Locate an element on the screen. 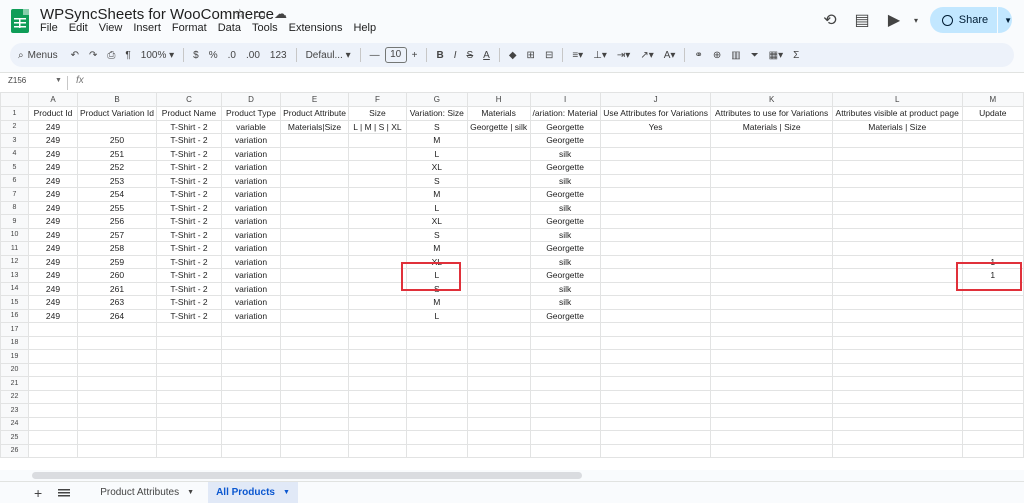 This screenshot has width=1024, height=503. font-size-decrease-icon: — is located at coordinates (375, 55).